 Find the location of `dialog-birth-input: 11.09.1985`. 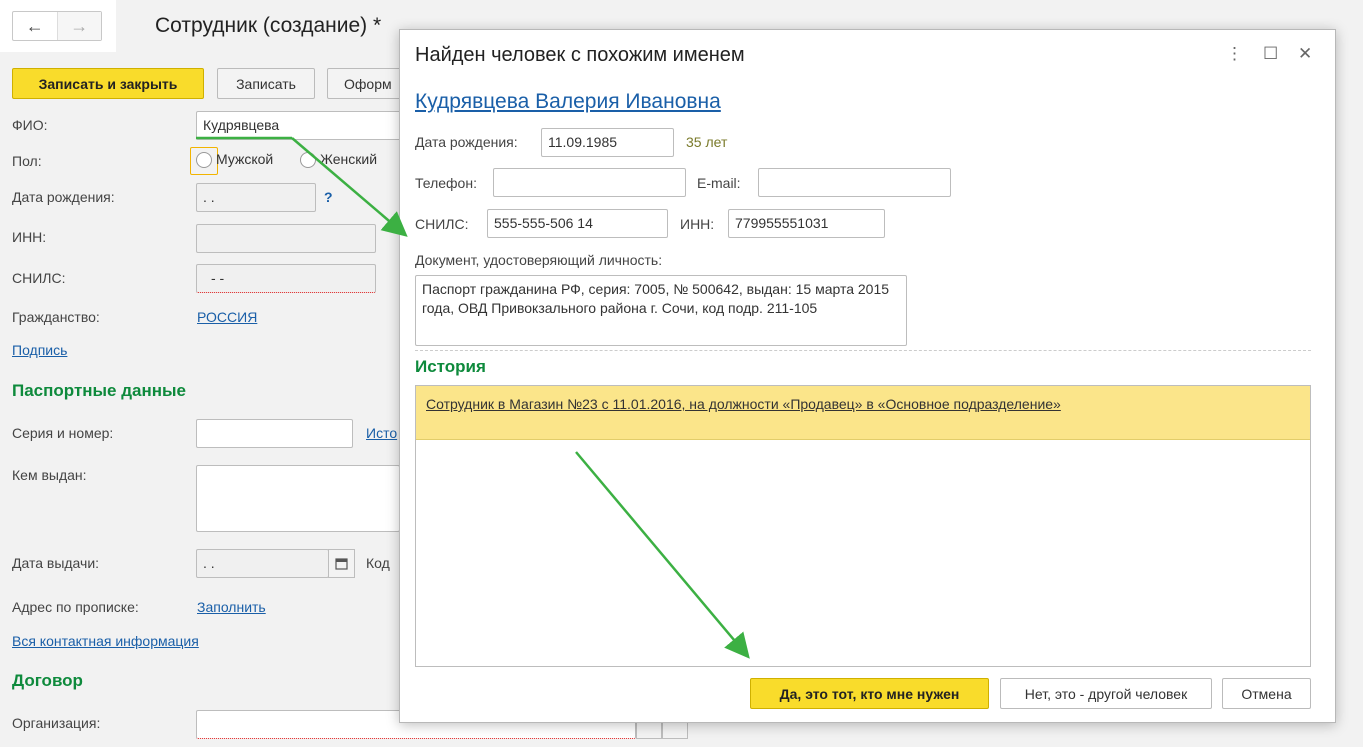

dialog-birth-input: 11.09.1985 is located at coordinates (607, 142).